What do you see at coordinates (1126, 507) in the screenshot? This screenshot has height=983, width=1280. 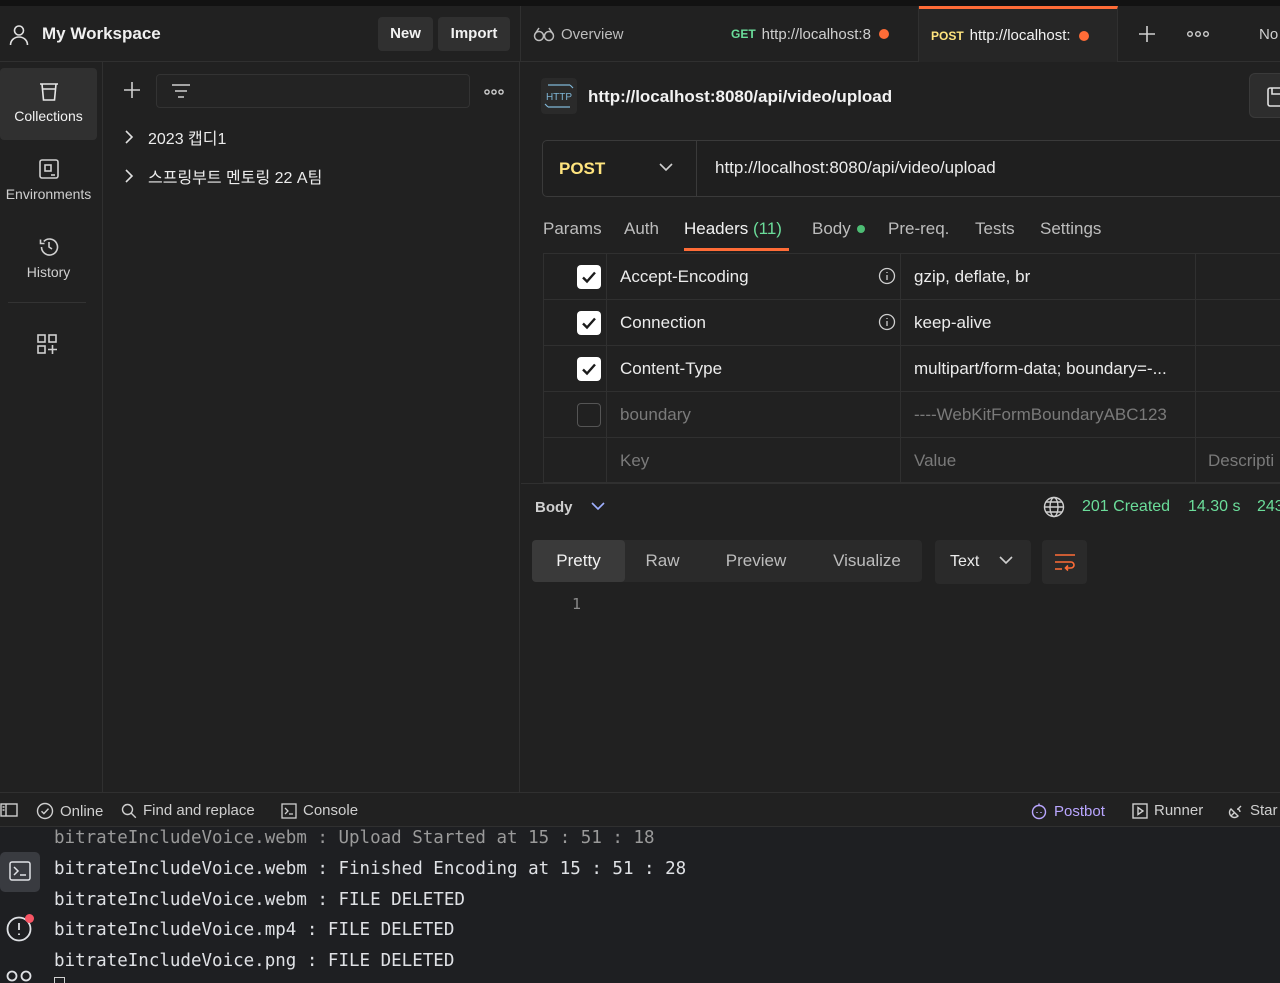 I see `response-status: 201 Created` at bounding box center [1126, 507].